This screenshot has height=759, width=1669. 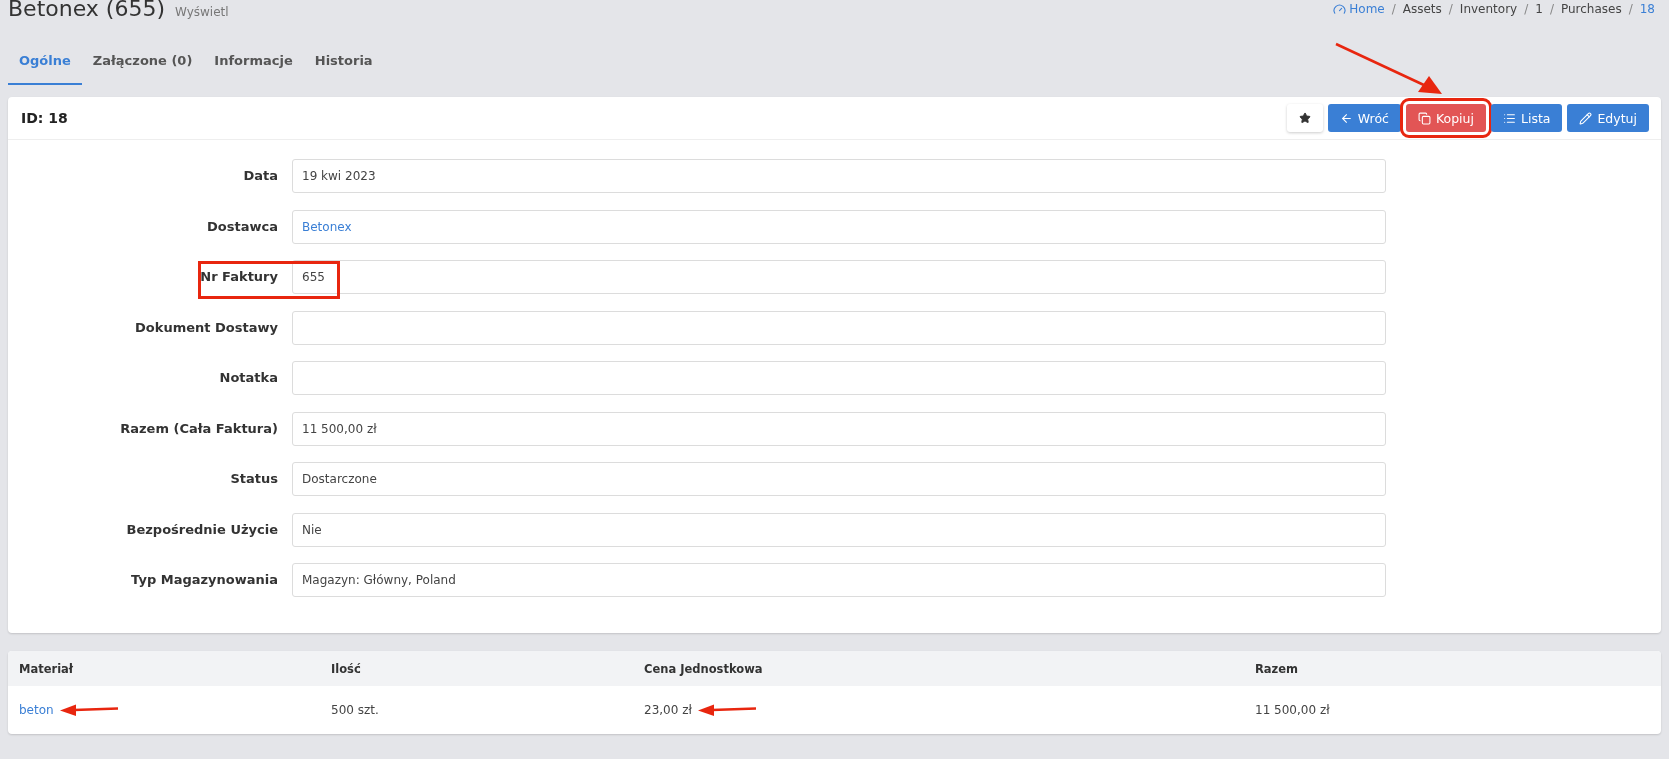 What do you see at coordinates (202, 12) in the screenshot?
I see `page-subtitle: Wyświetl` at bounding box center [202, 12].